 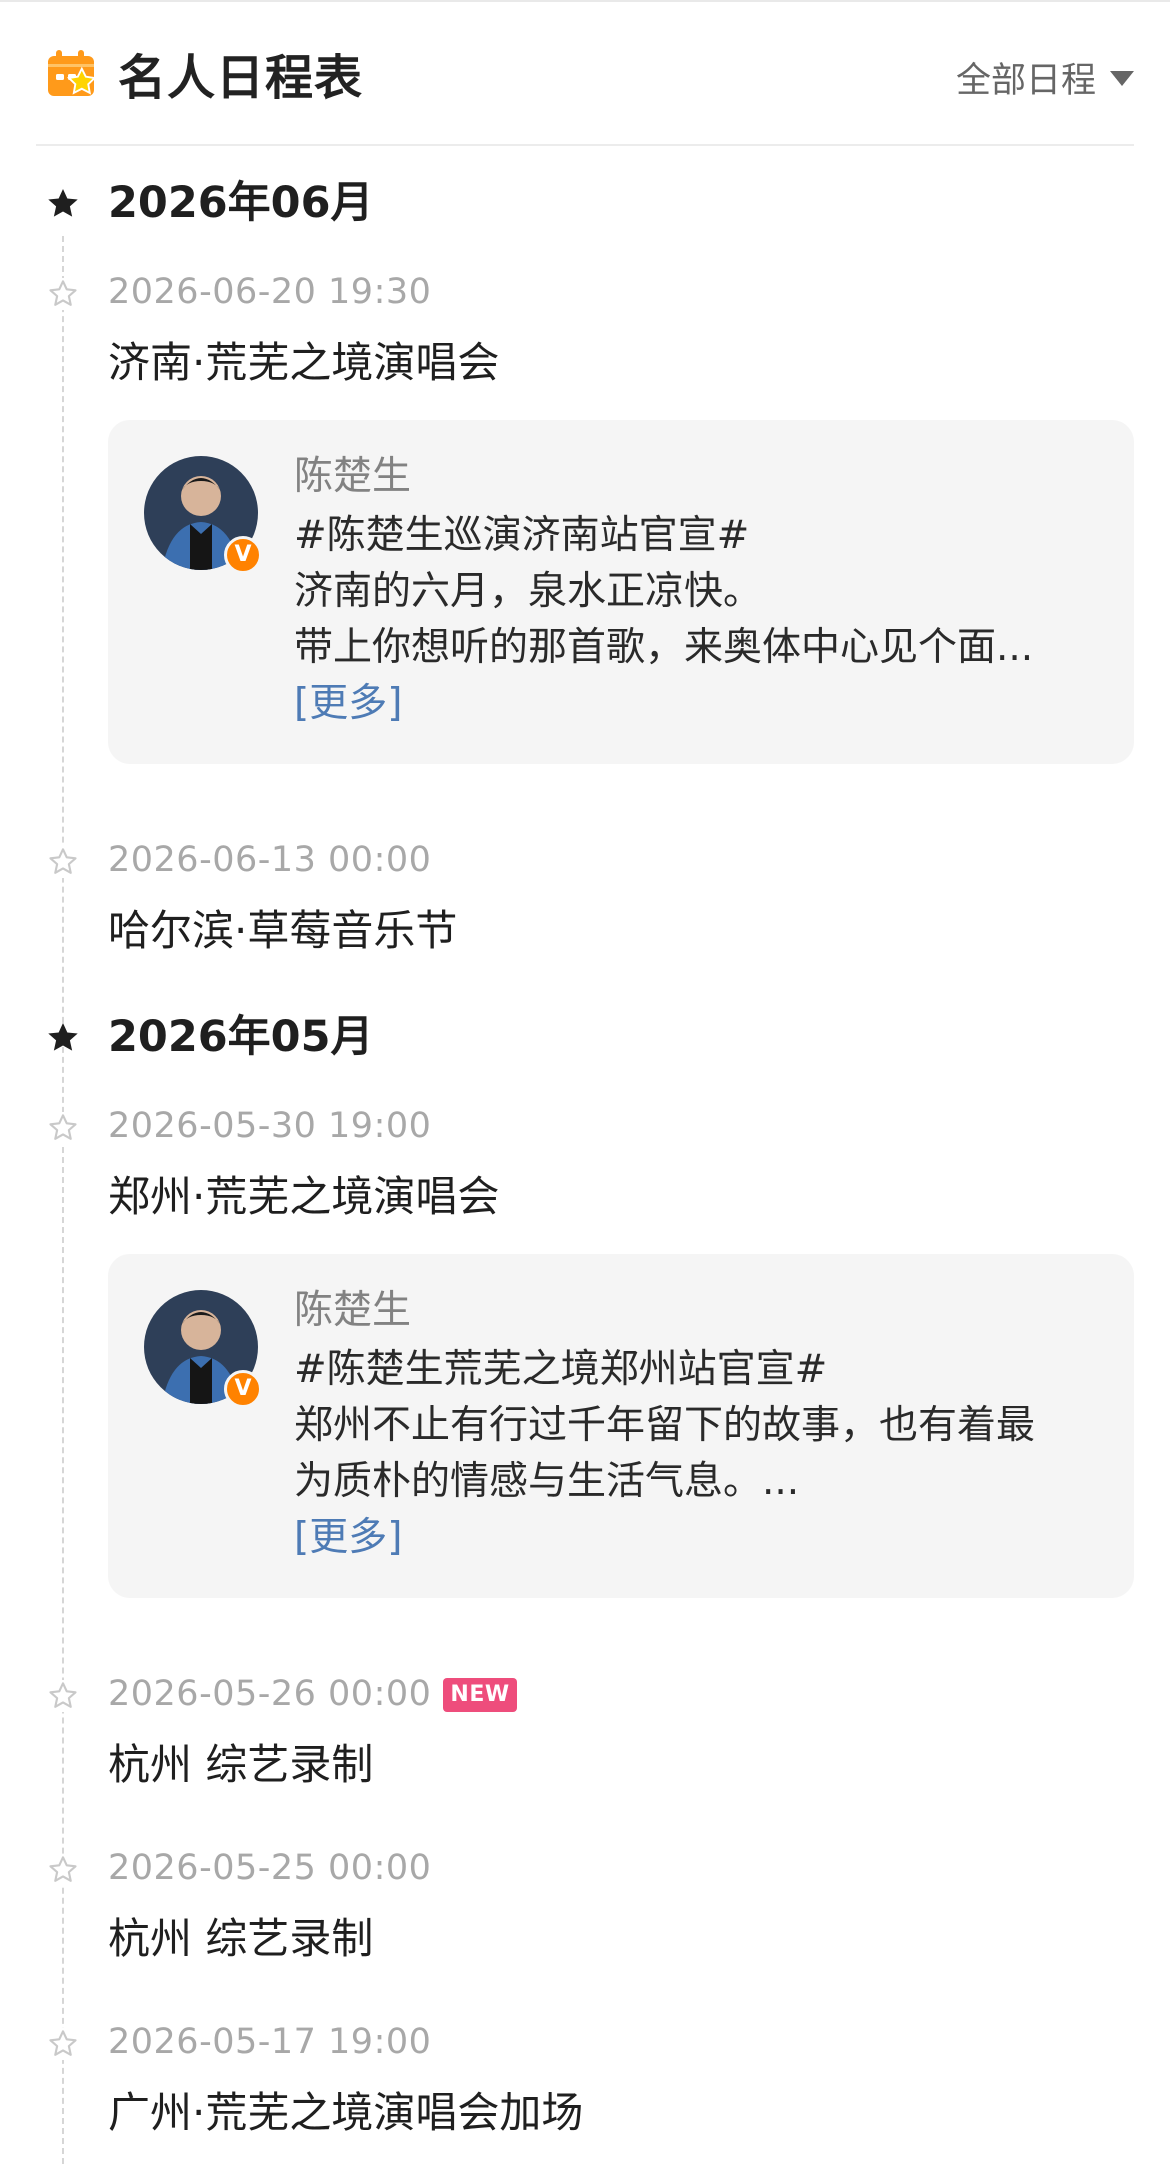 What do you see at coordinates (270, 1694) in the screenshot?
I see `event-datetime: 2026-05-26 00:00` at bounding box center [270, 1694].